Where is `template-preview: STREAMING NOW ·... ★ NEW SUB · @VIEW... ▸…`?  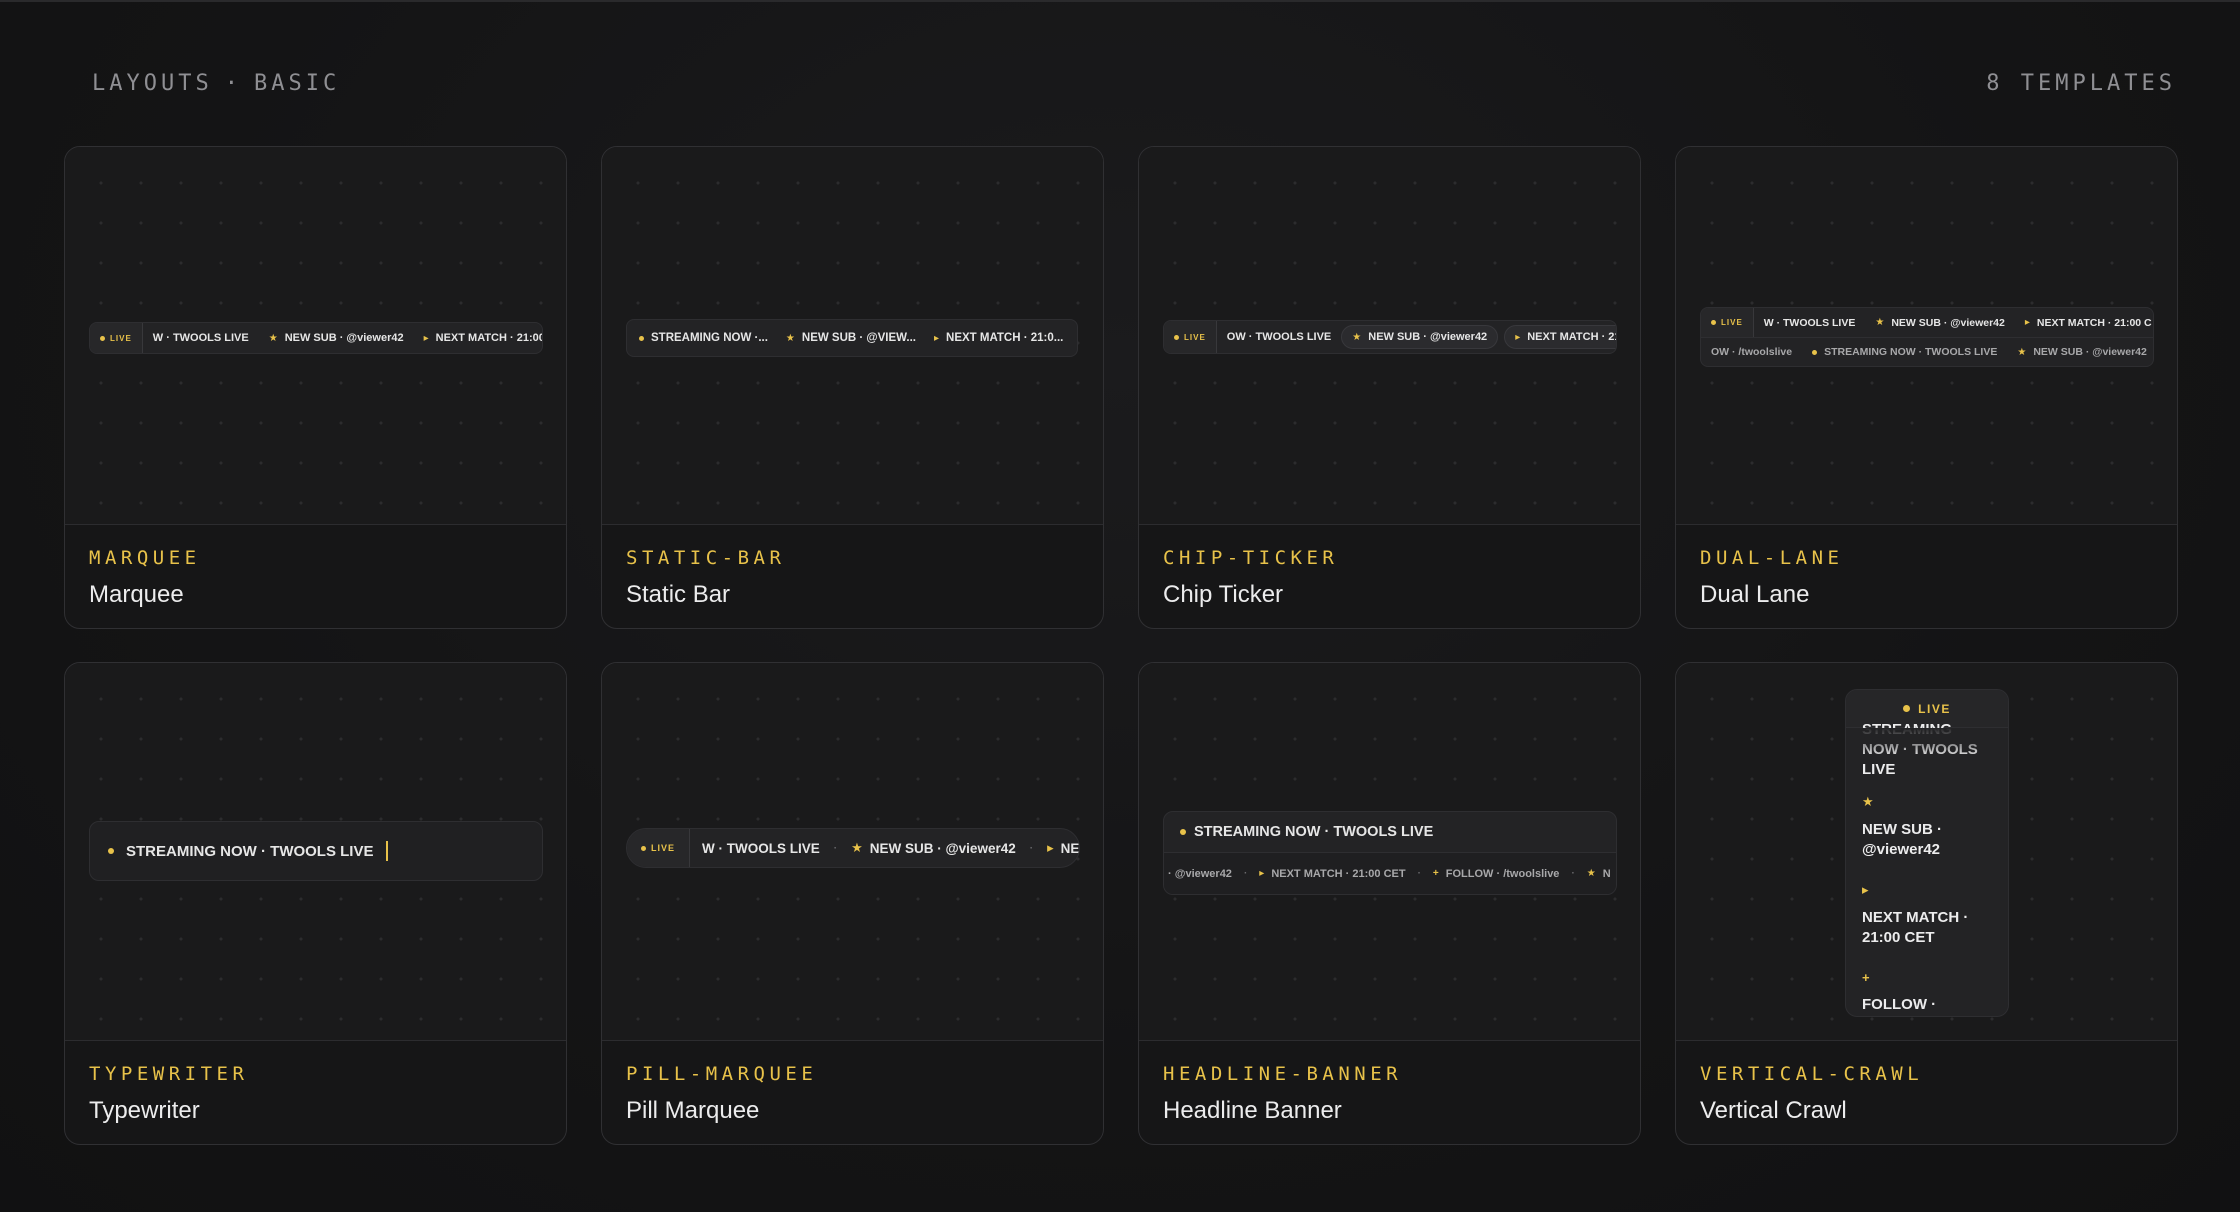
template-preview: STREAMING NOW ·... ★ NEW SUB · @VIEW... ▸… is located at coordinates (852, 336).